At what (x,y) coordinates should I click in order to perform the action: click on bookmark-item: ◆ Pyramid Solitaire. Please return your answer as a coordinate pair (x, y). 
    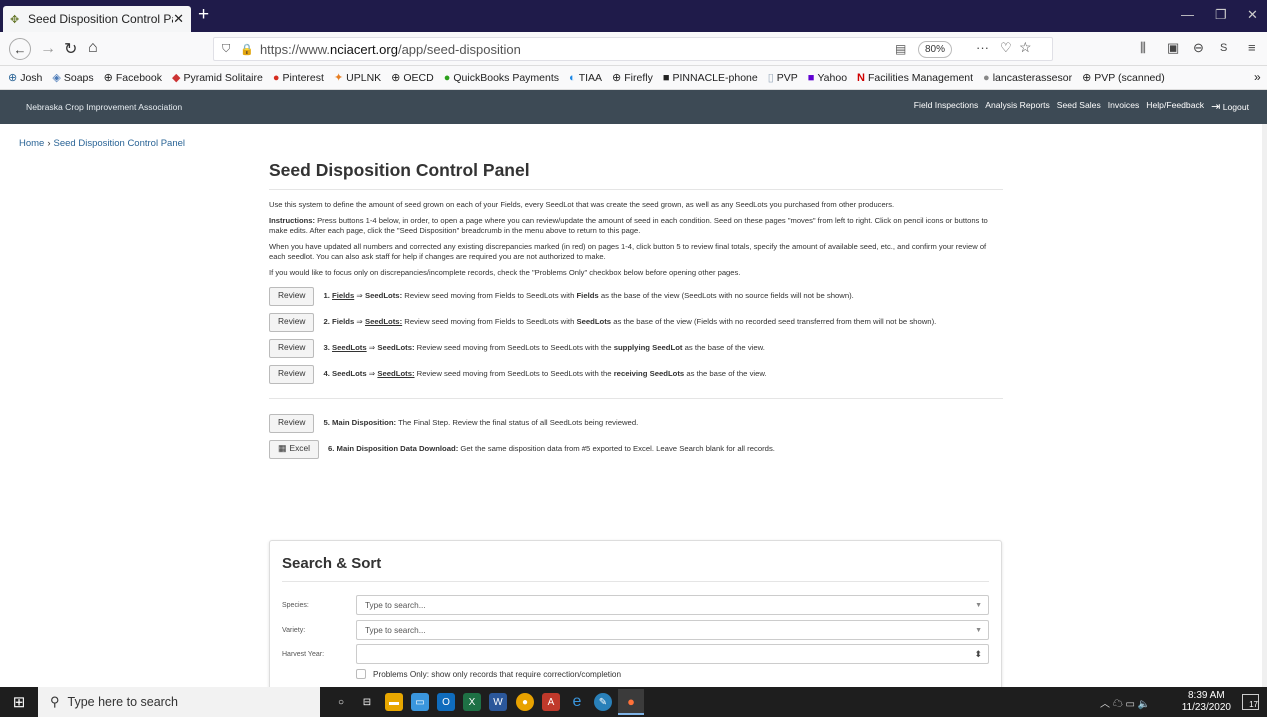
    Looking at the image, I should click on (217, 78).